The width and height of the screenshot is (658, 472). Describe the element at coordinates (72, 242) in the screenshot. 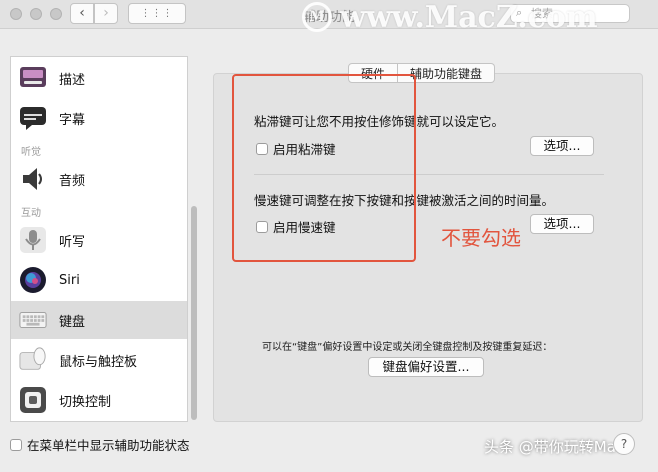

I see `sidebar-item-label: 听写` at that location.